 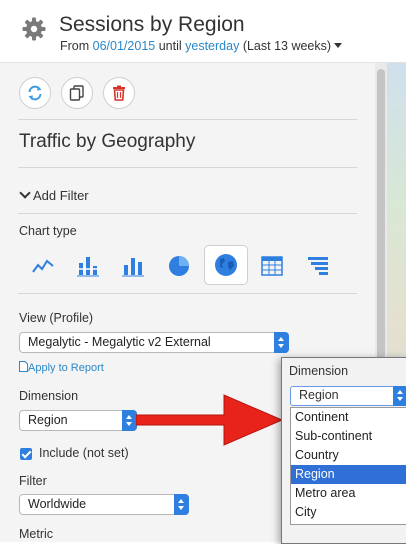 I want to click on dimension-label: Dimension, so click(x=49, y=396).